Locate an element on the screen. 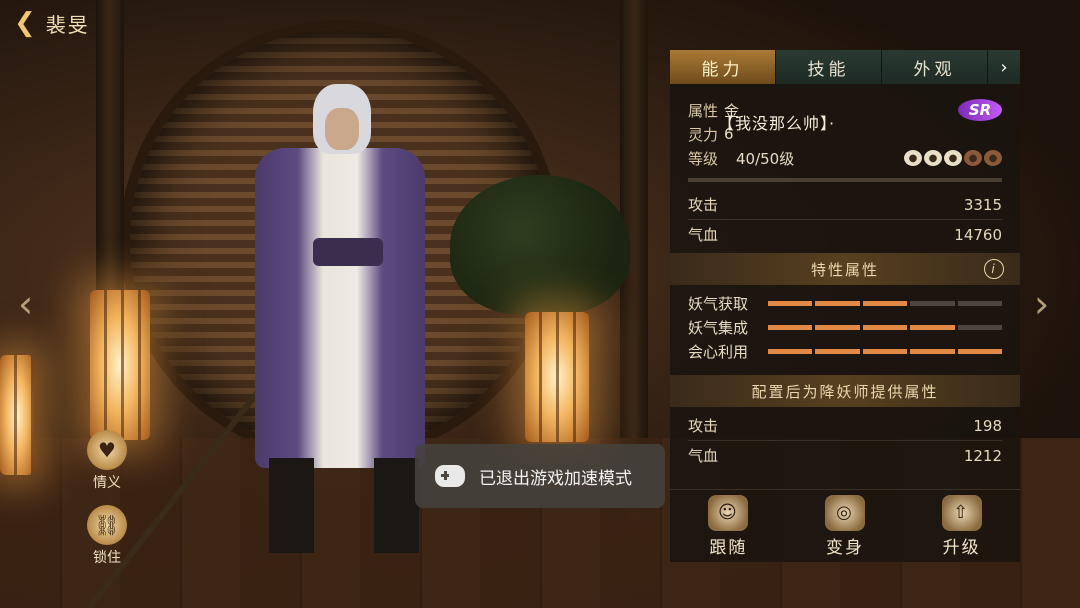  action-bar: ☺ 跟随 ◎ 变身 ⇧ 升级 is located at coordinates (845, 525).